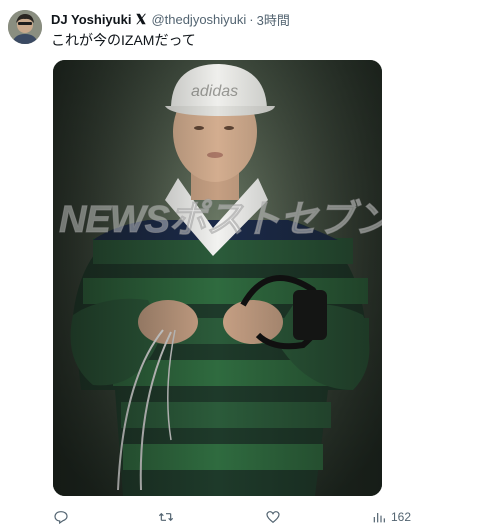 The height and width of the screenshot is (531, 500). Describe the element at coordinates (250, 517) in the screenshot. I see `action-bar: 162` at that location.